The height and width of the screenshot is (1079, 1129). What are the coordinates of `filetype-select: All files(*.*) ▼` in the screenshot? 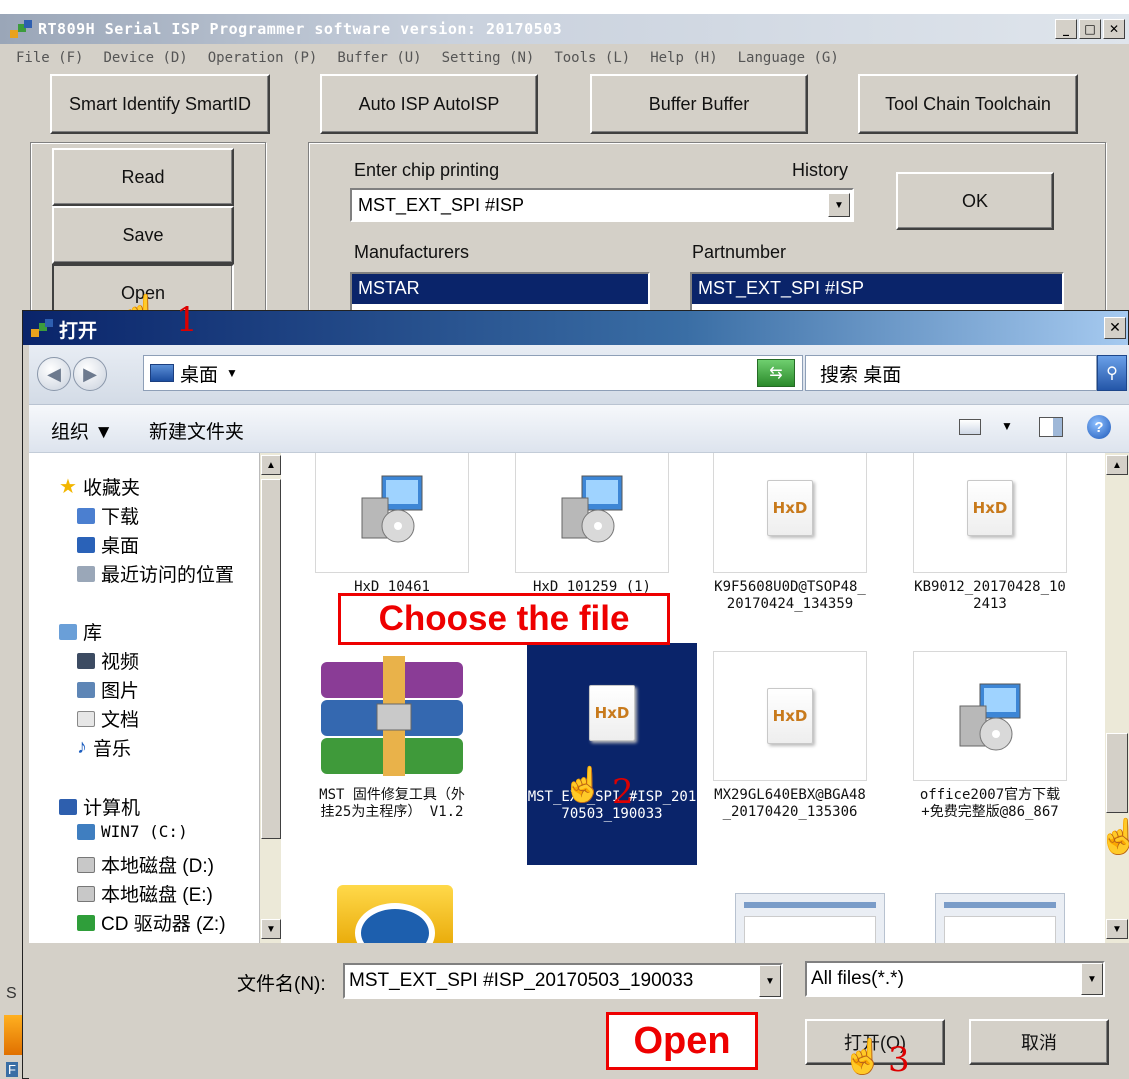 It's located at (955, 979).